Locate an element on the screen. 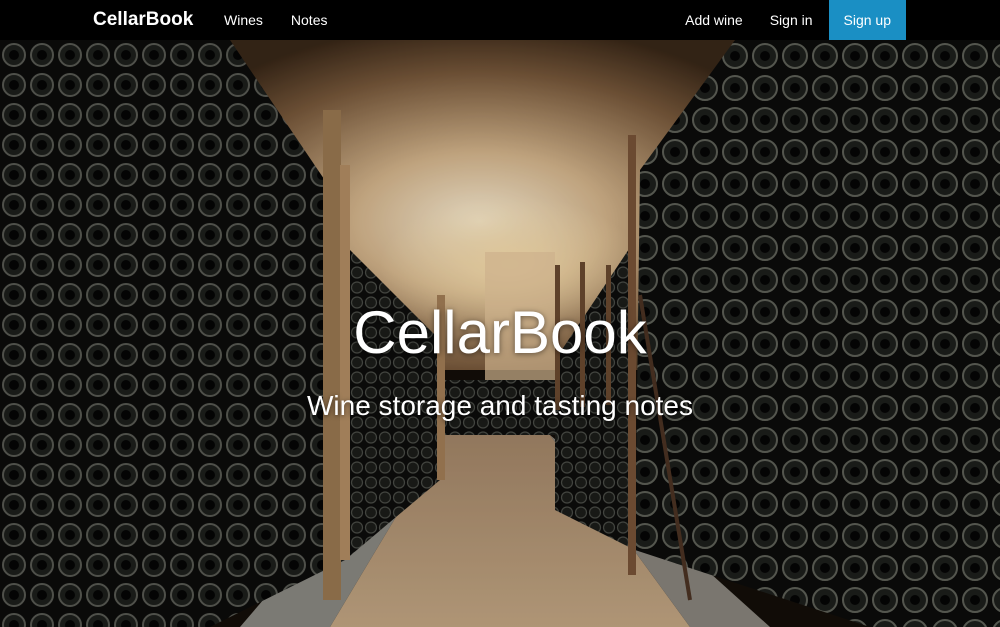 Image resolution: width=1000 pixels, height=627 pixels. nav-left: Wines Notes is located at coordinates (289, 20).